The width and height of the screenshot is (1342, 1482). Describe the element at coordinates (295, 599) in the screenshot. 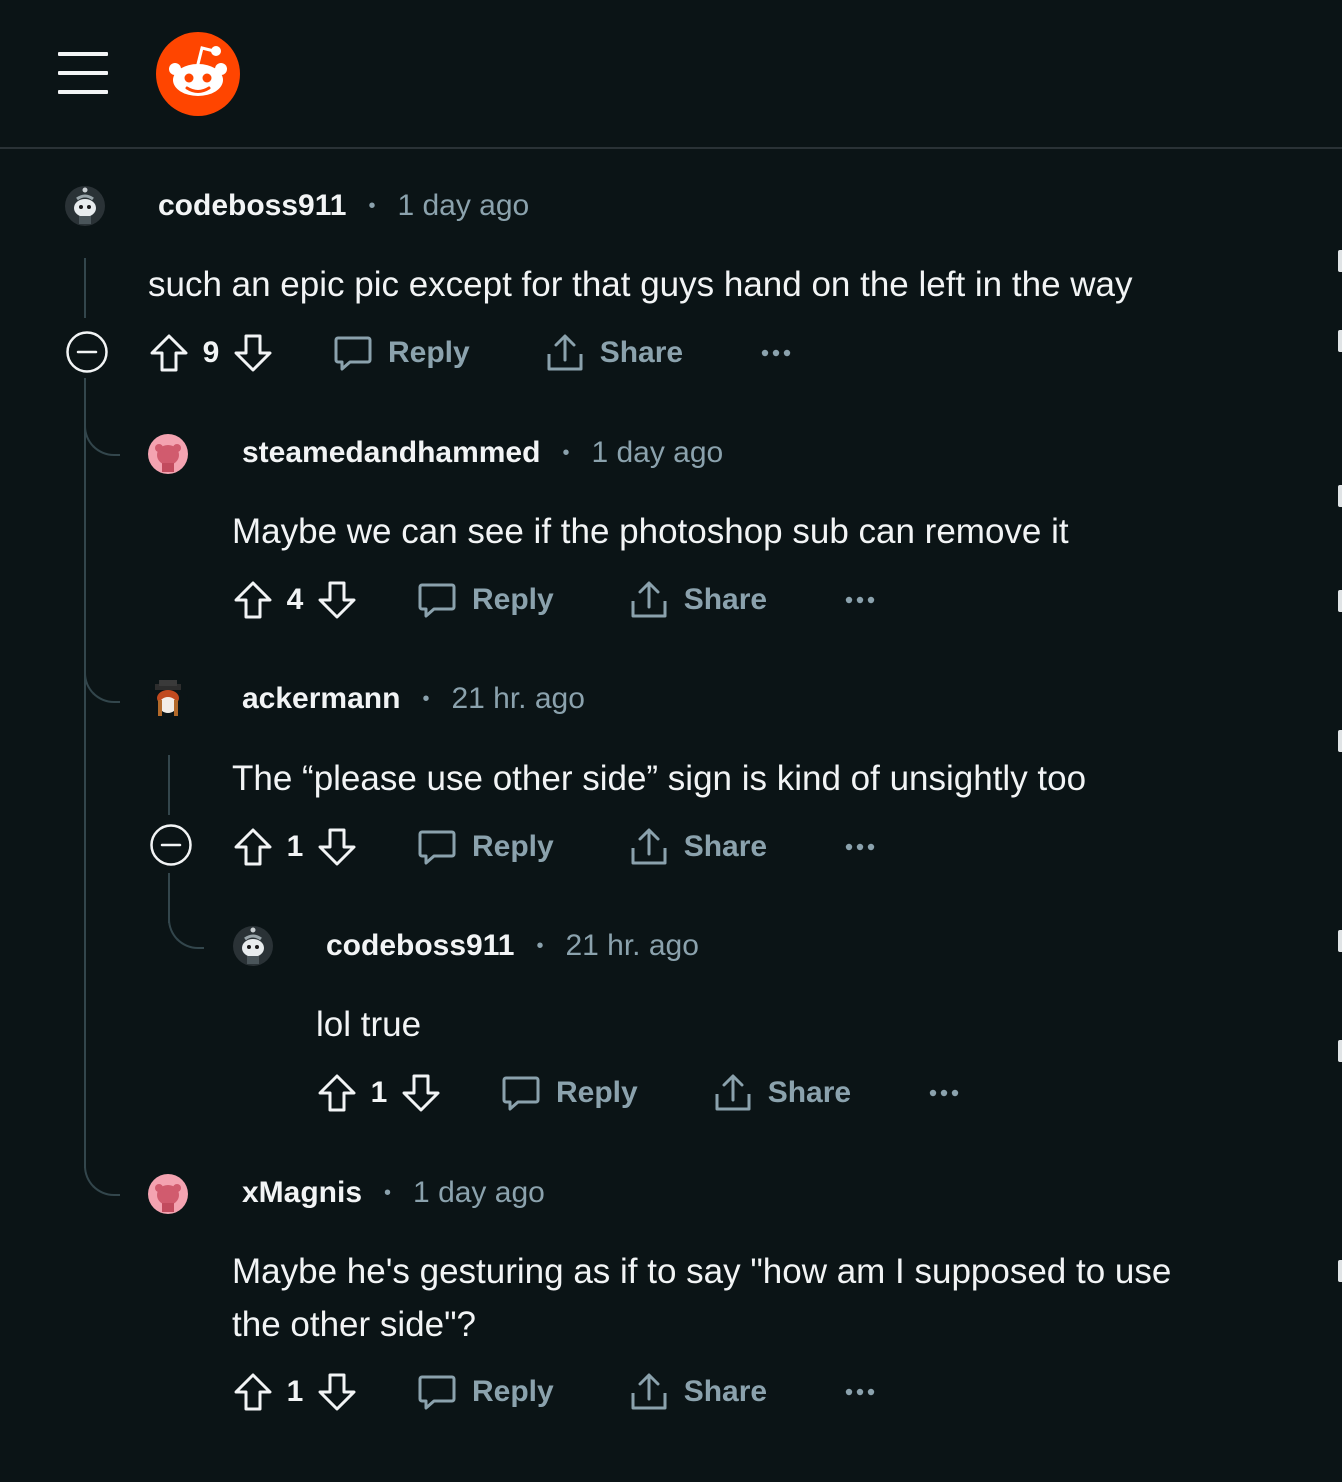

I see `vote-count: 4` at that location.